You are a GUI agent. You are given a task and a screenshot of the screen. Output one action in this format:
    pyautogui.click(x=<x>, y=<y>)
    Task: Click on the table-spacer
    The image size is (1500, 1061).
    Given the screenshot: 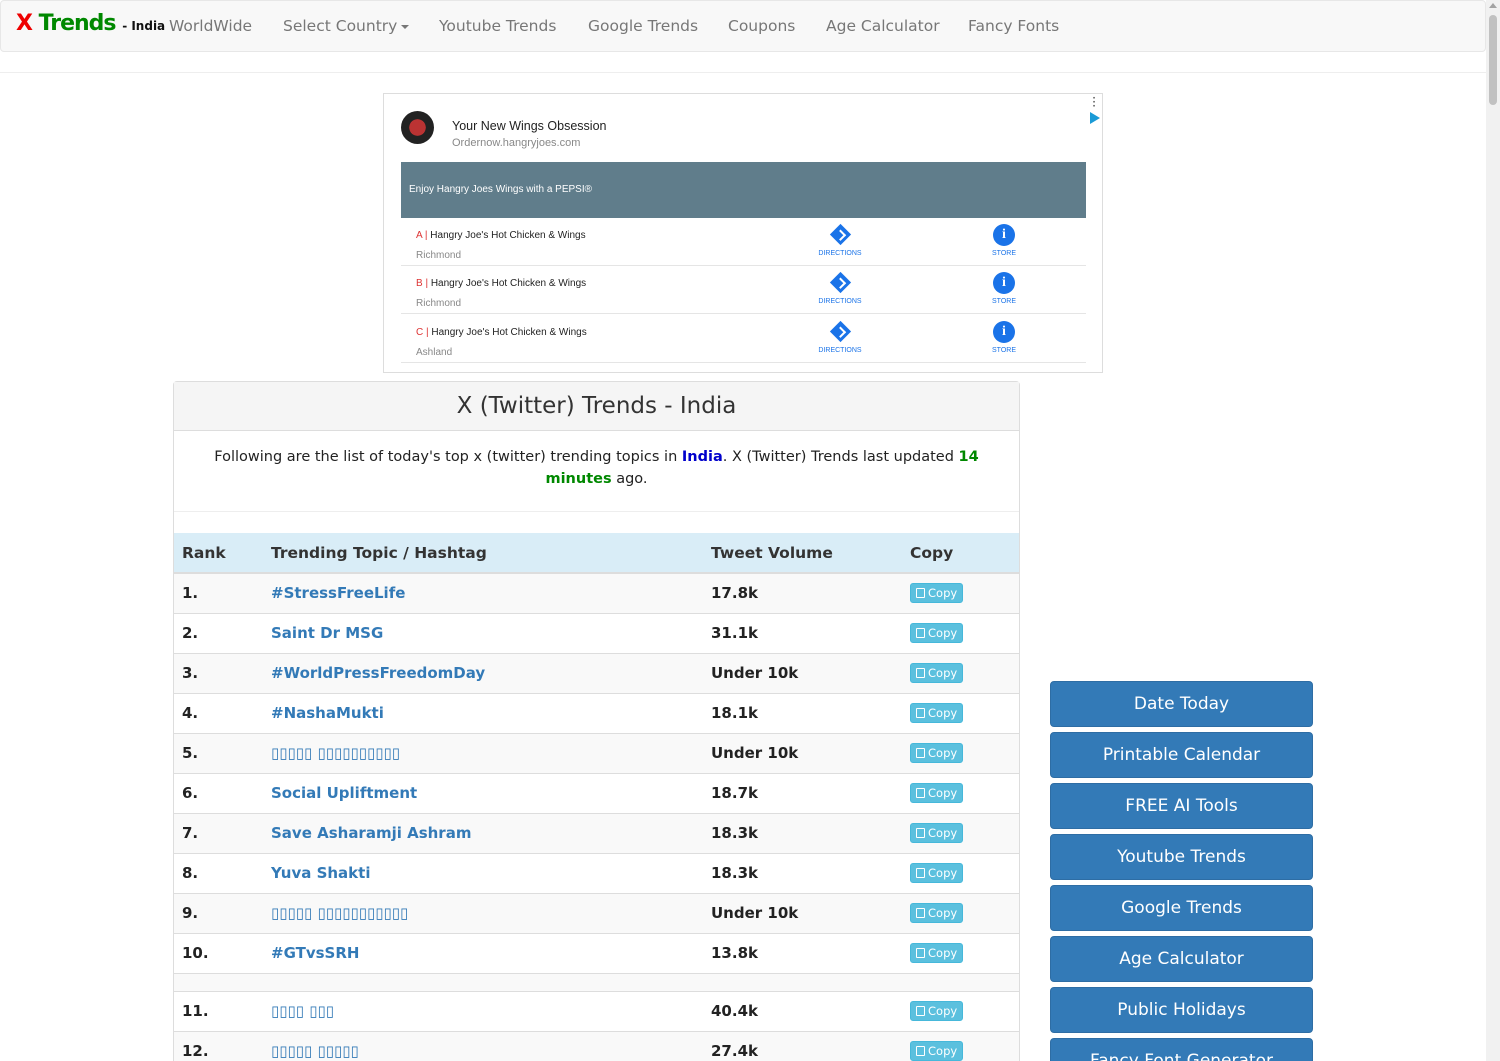 What is the action you would take?
    pyautogui.click(x=596, y=981)
    